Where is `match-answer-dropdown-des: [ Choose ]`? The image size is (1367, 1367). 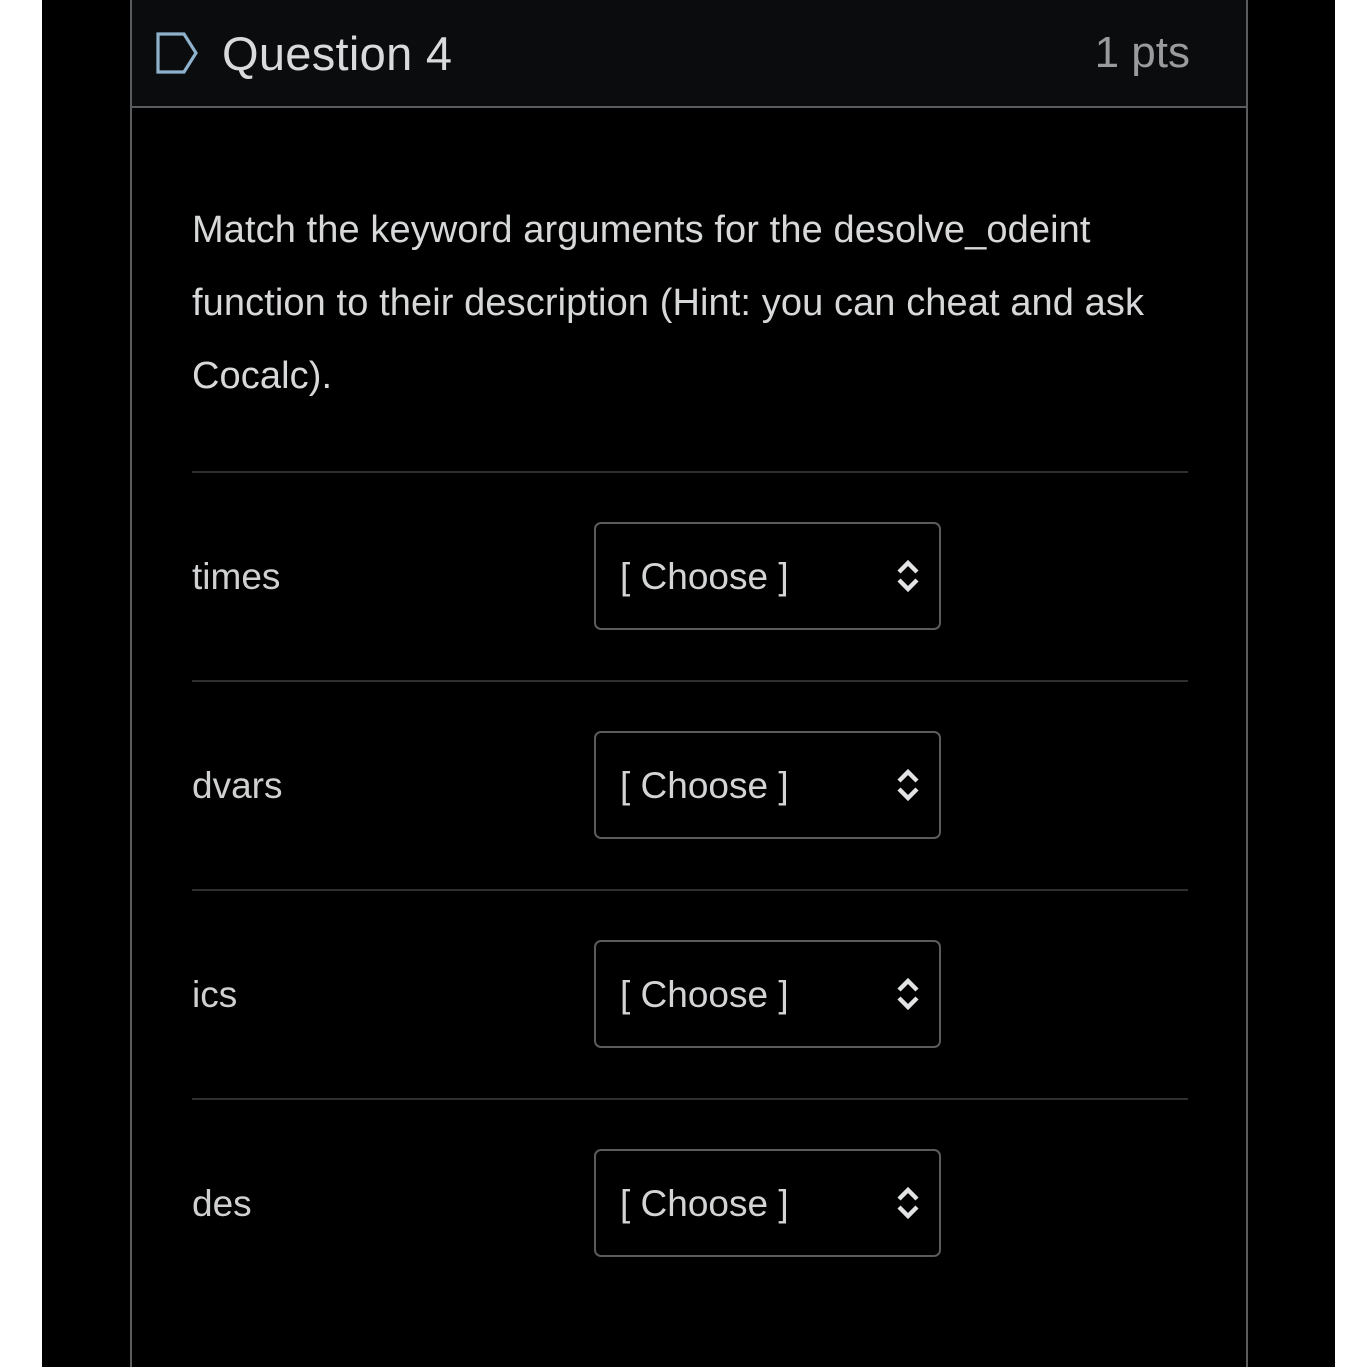
match-answer-dropdown-des: [ Choose ] is located at coordinates (767, 1203).